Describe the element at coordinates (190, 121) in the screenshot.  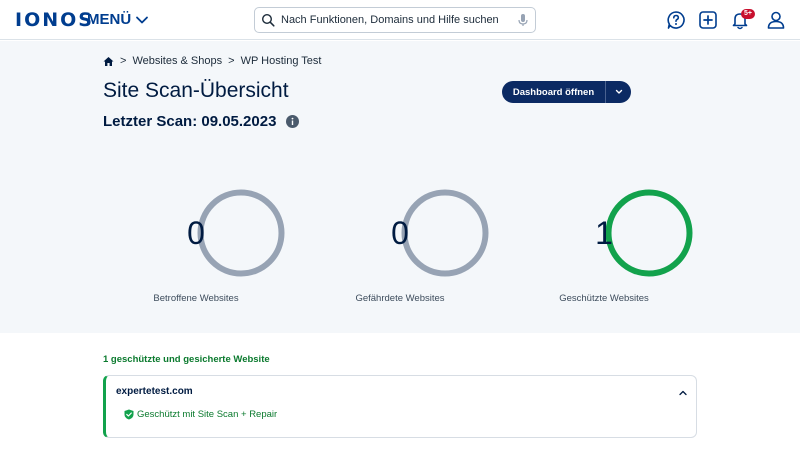
I see `last-scan-text: Letzter Scan: 09.05.2023` at that location.